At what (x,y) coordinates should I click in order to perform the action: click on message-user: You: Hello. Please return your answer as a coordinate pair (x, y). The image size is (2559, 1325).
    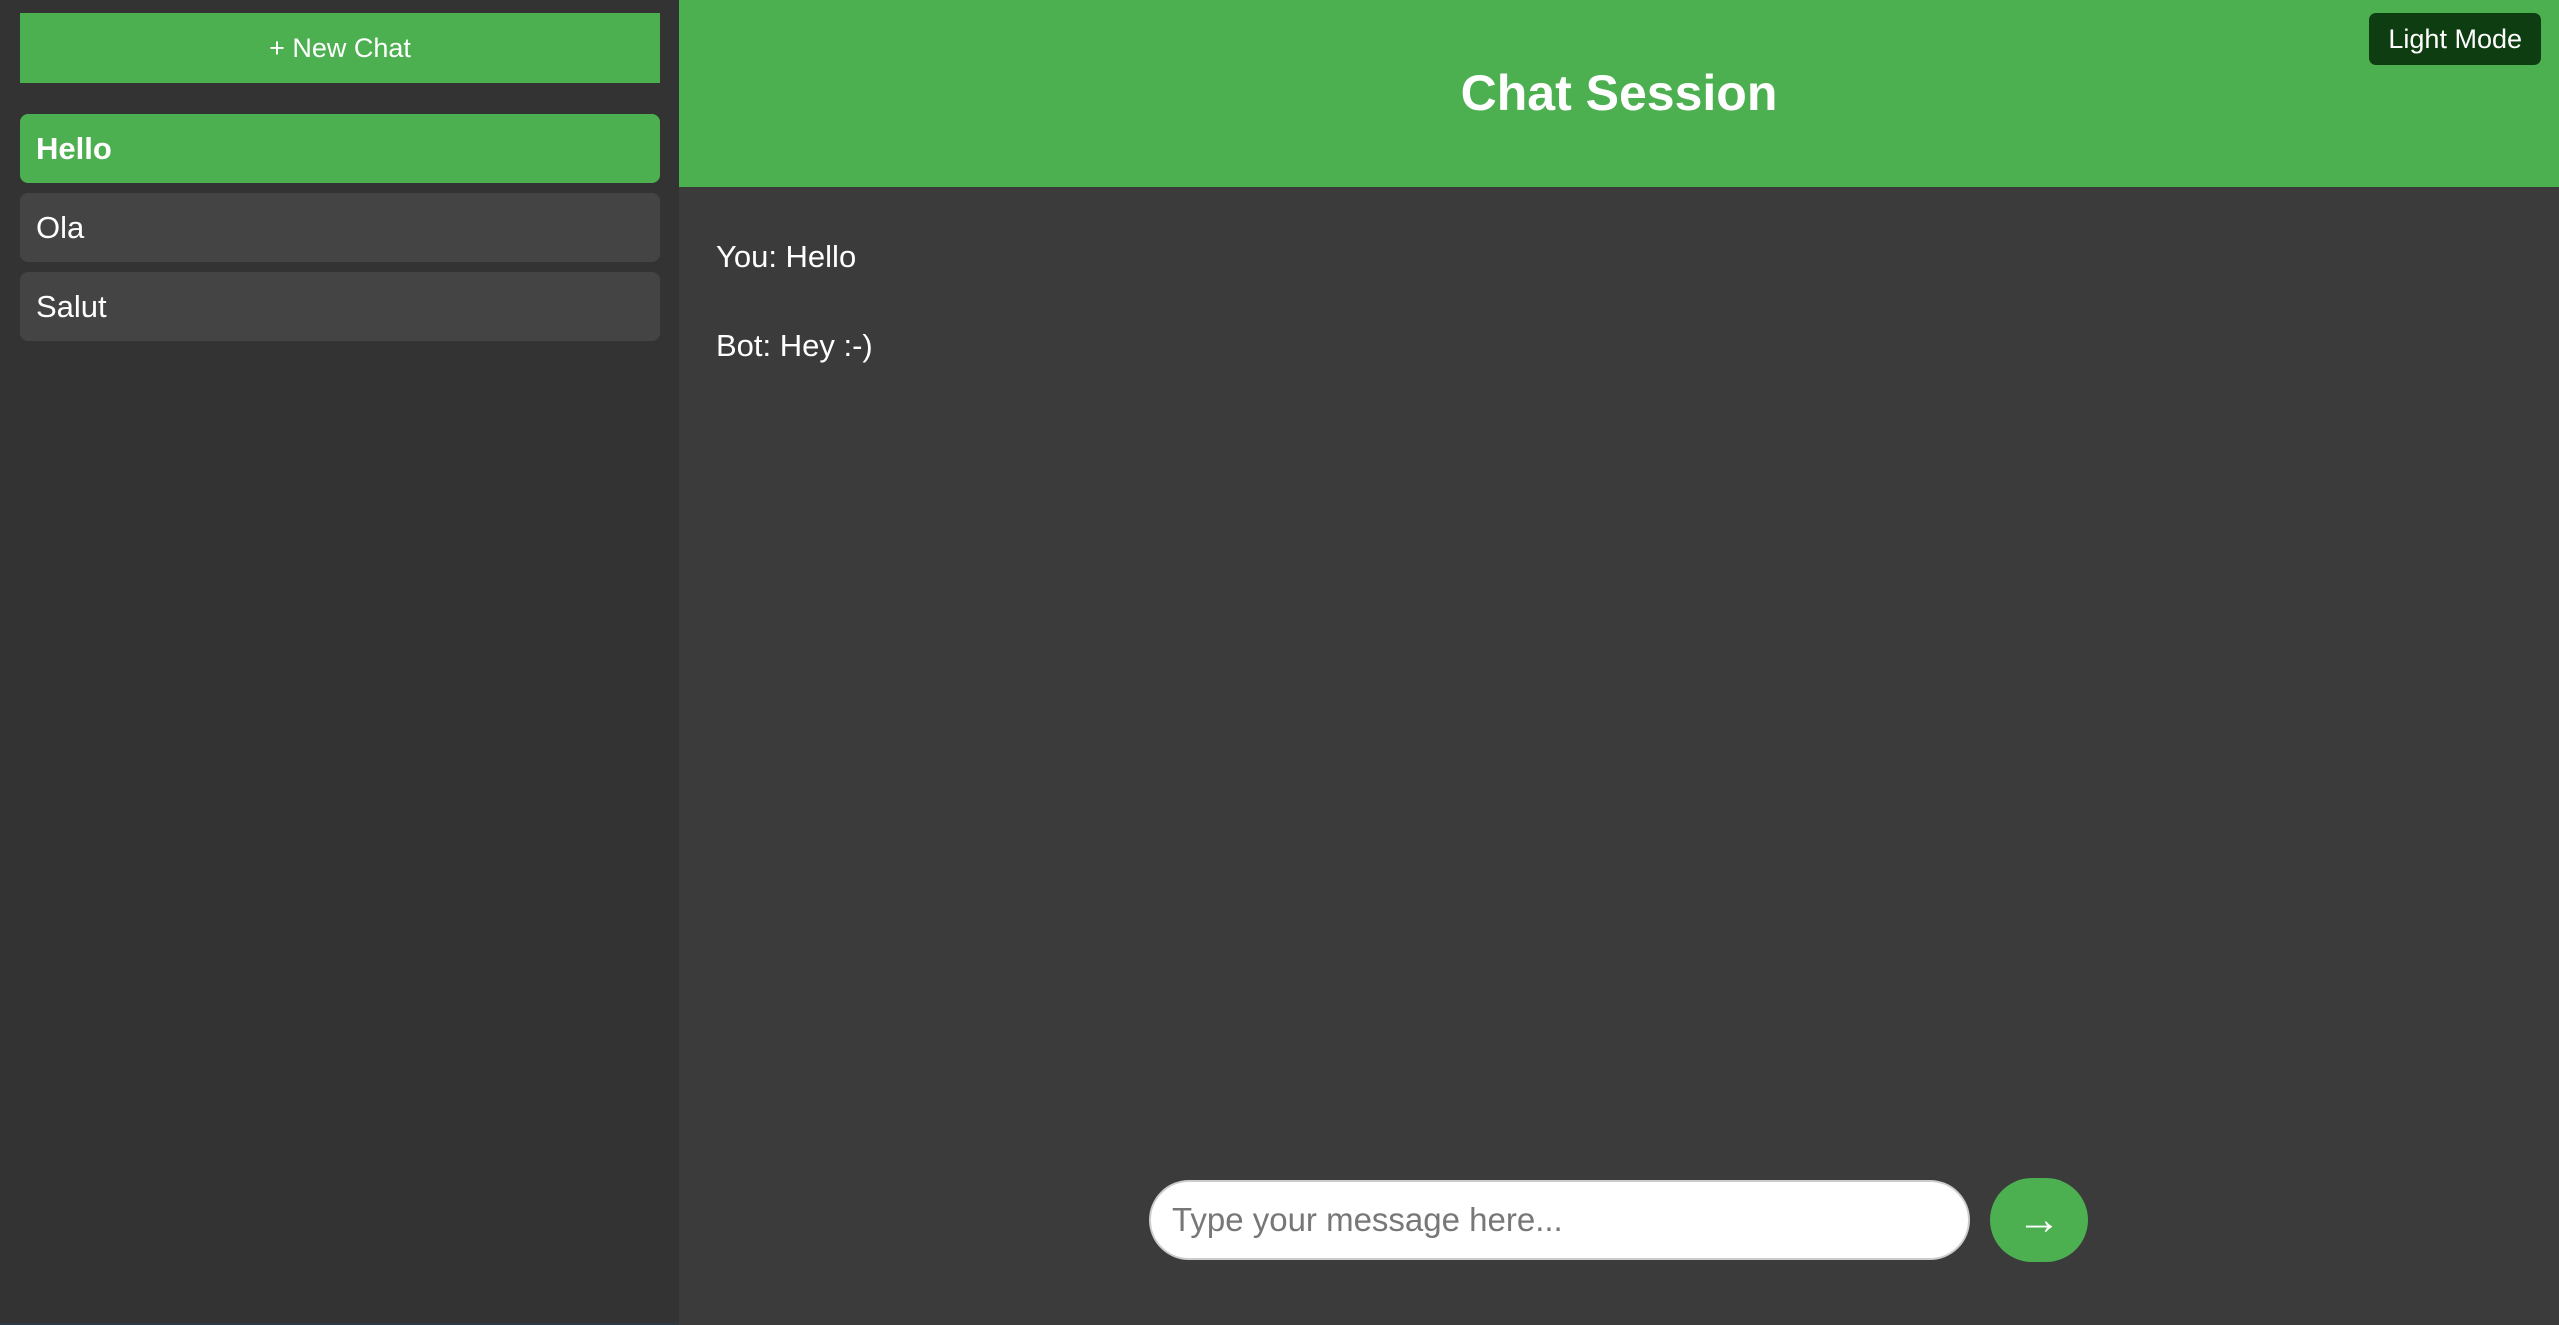
    Looking at the image, I should click on (786, 256).